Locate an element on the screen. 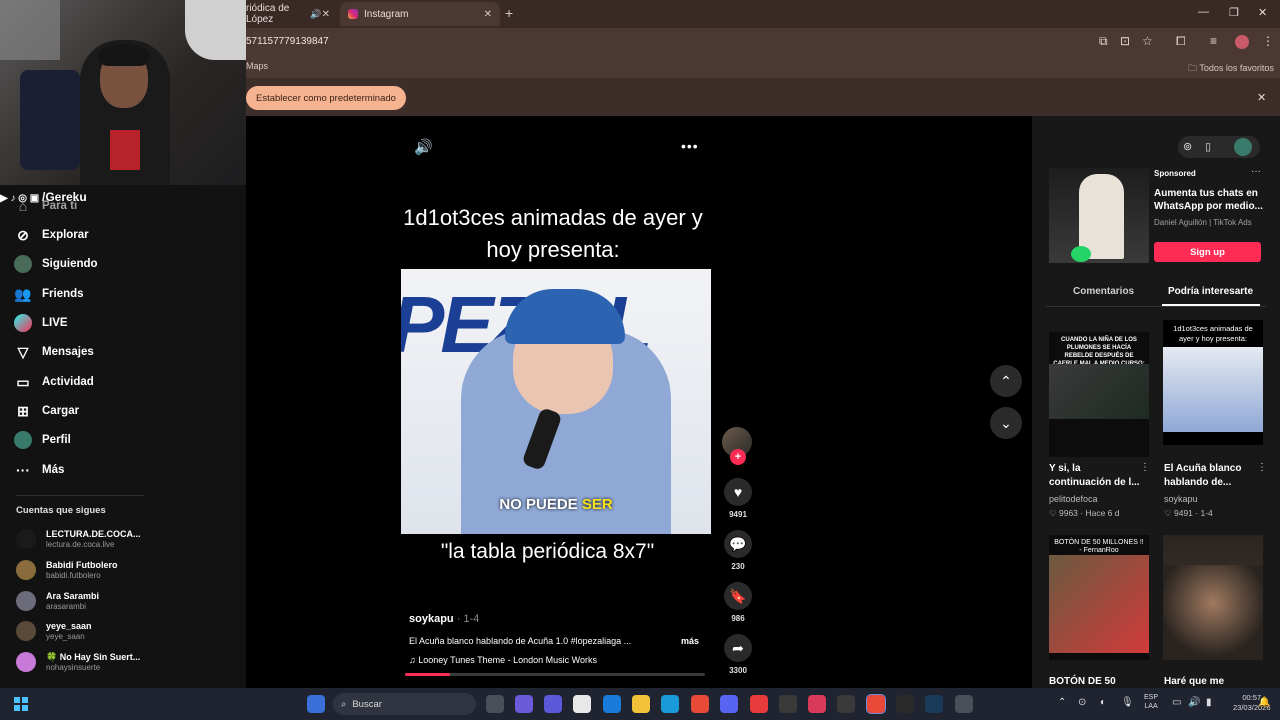  store-icon is located at coordinates (582, 704).